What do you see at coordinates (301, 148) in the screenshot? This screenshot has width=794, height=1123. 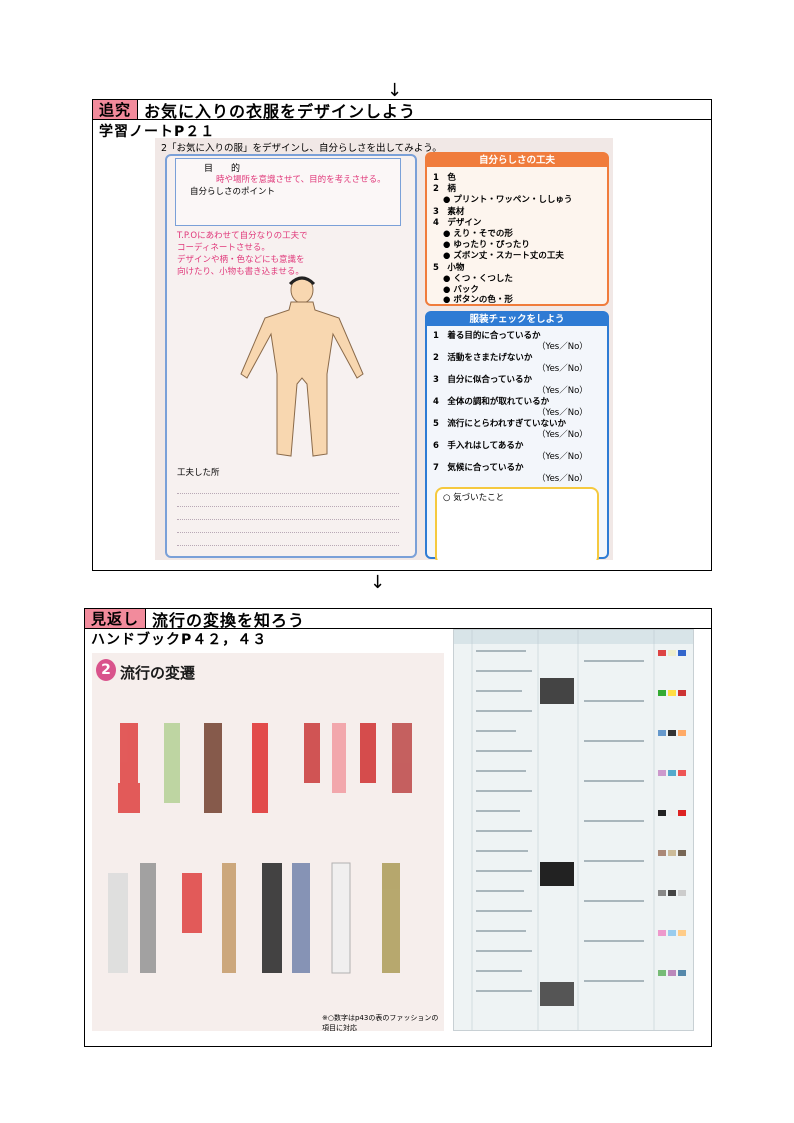 I see `worksheet-prompt: 2「お気に入りの服」をデザインし、自分らしさを出してみよう。` at bounding box center [301, 148].